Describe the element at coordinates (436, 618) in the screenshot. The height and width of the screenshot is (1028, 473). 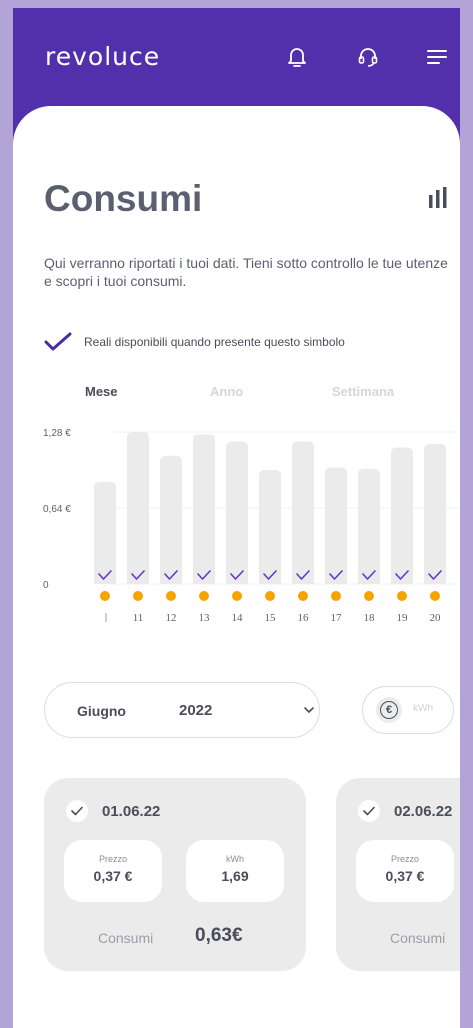
I see `x-tick-label: 20` at that location.